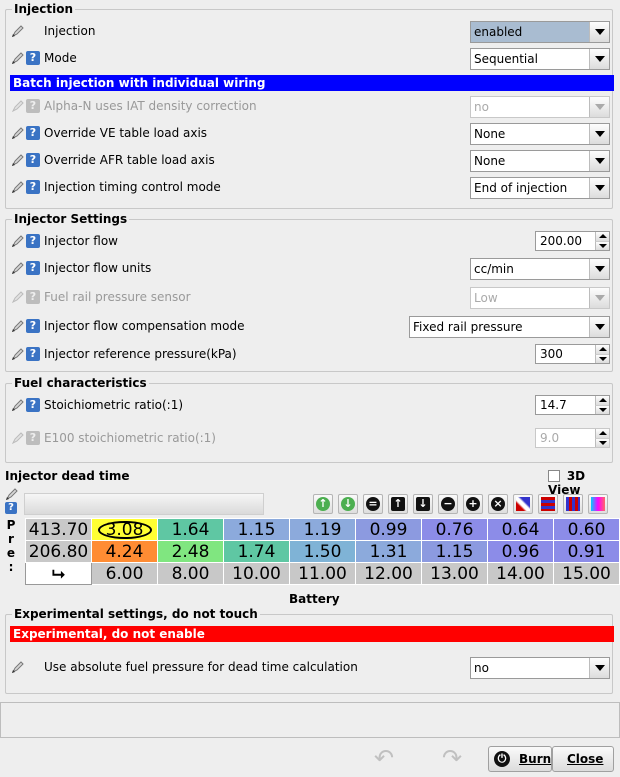 The image size is (620, 777). Describe the element at coordinates (540, 32) in the screenshot. I see `injection-select: enabled` at that location.